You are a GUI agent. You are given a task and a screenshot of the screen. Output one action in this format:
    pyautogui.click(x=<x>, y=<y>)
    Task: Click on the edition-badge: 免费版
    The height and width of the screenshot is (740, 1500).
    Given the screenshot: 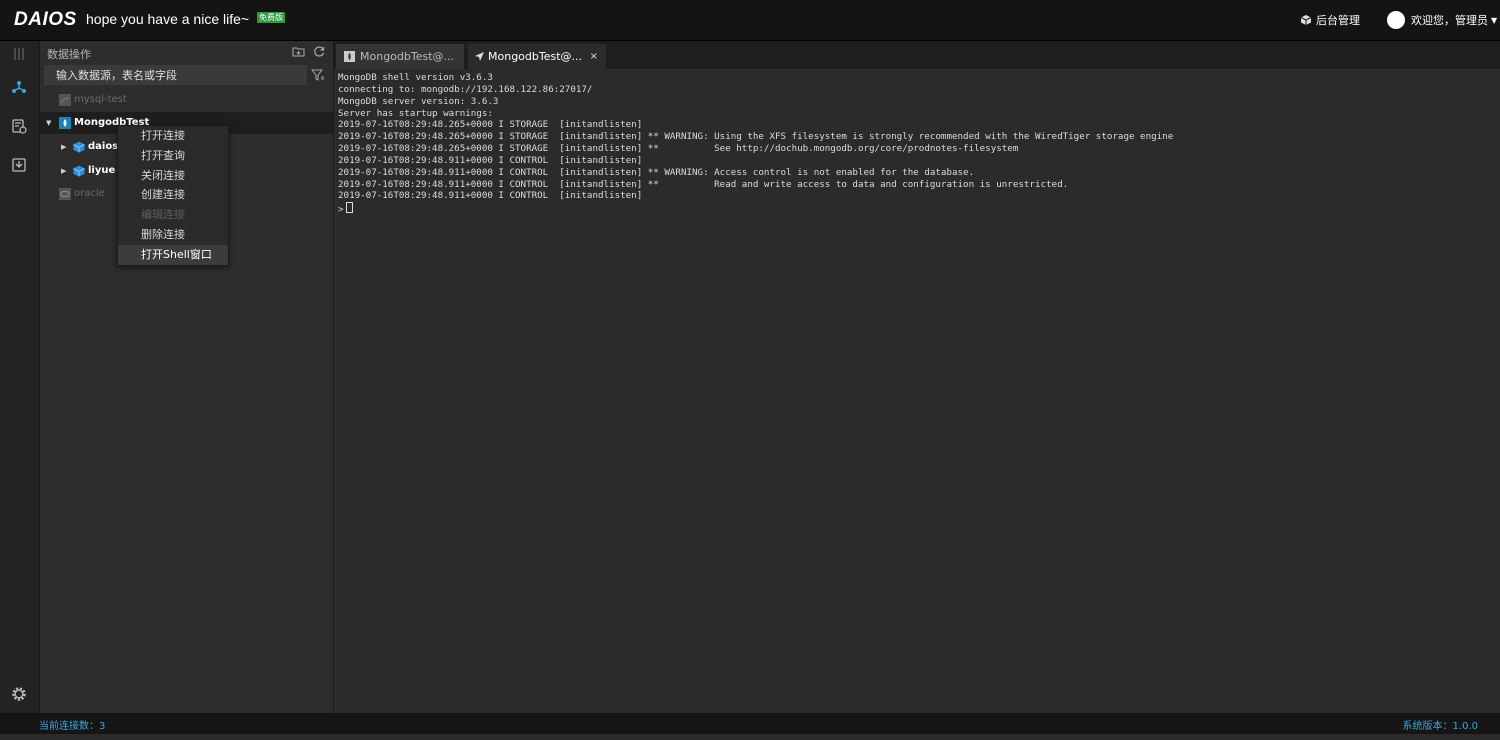 What is the action you would take?
    pyautogui.click(x=271, y=17)
    